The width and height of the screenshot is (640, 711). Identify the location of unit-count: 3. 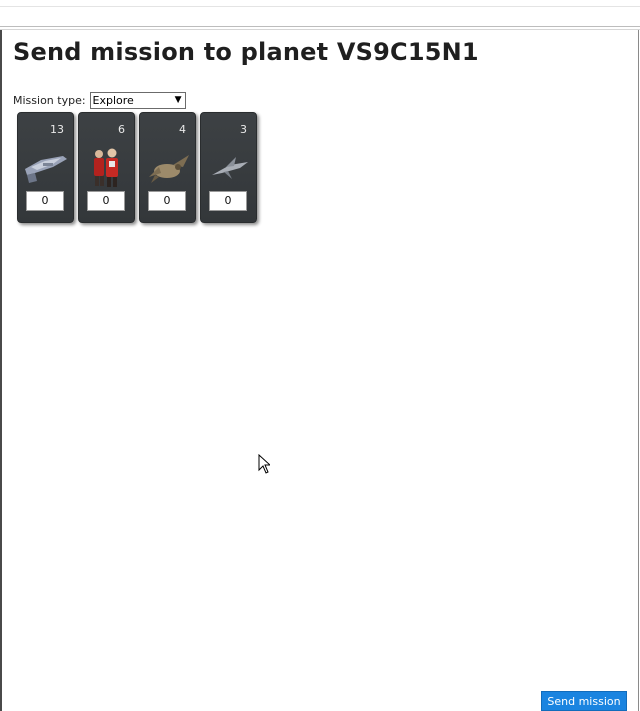
(243, 129).